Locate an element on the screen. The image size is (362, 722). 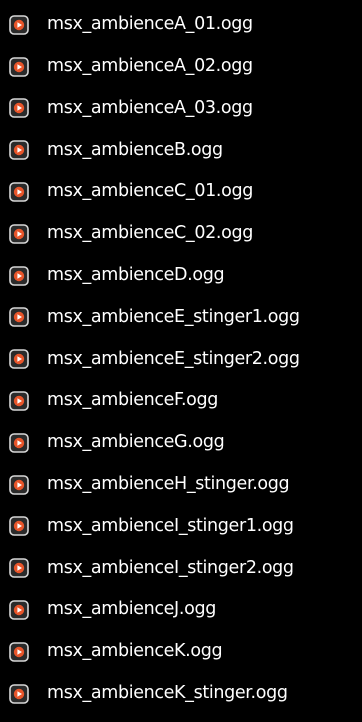
file-list-item: msx_ambienceK_stinger.ogg is located at coordinates (181, 694).